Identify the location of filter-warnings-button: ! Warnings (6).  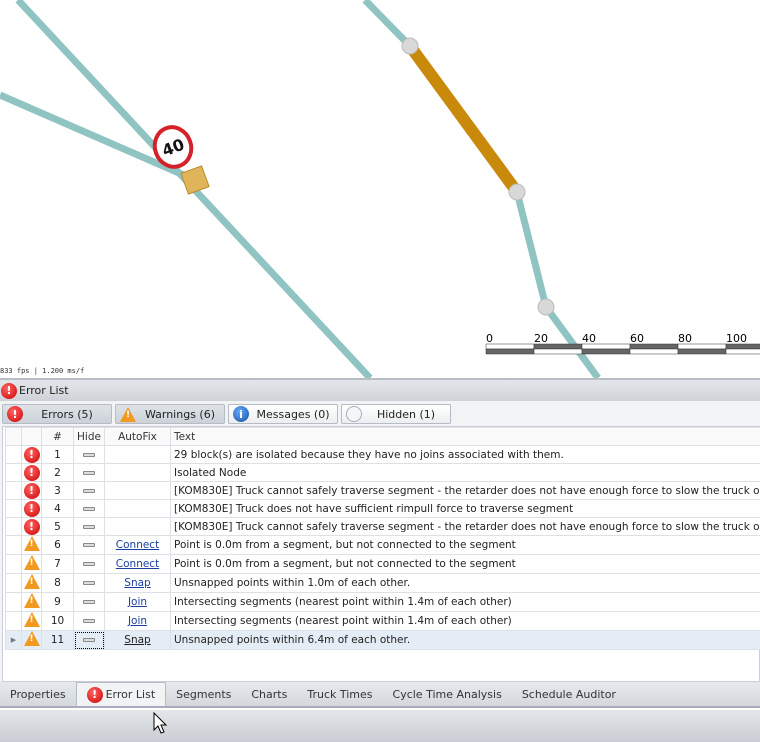
(170, 414).